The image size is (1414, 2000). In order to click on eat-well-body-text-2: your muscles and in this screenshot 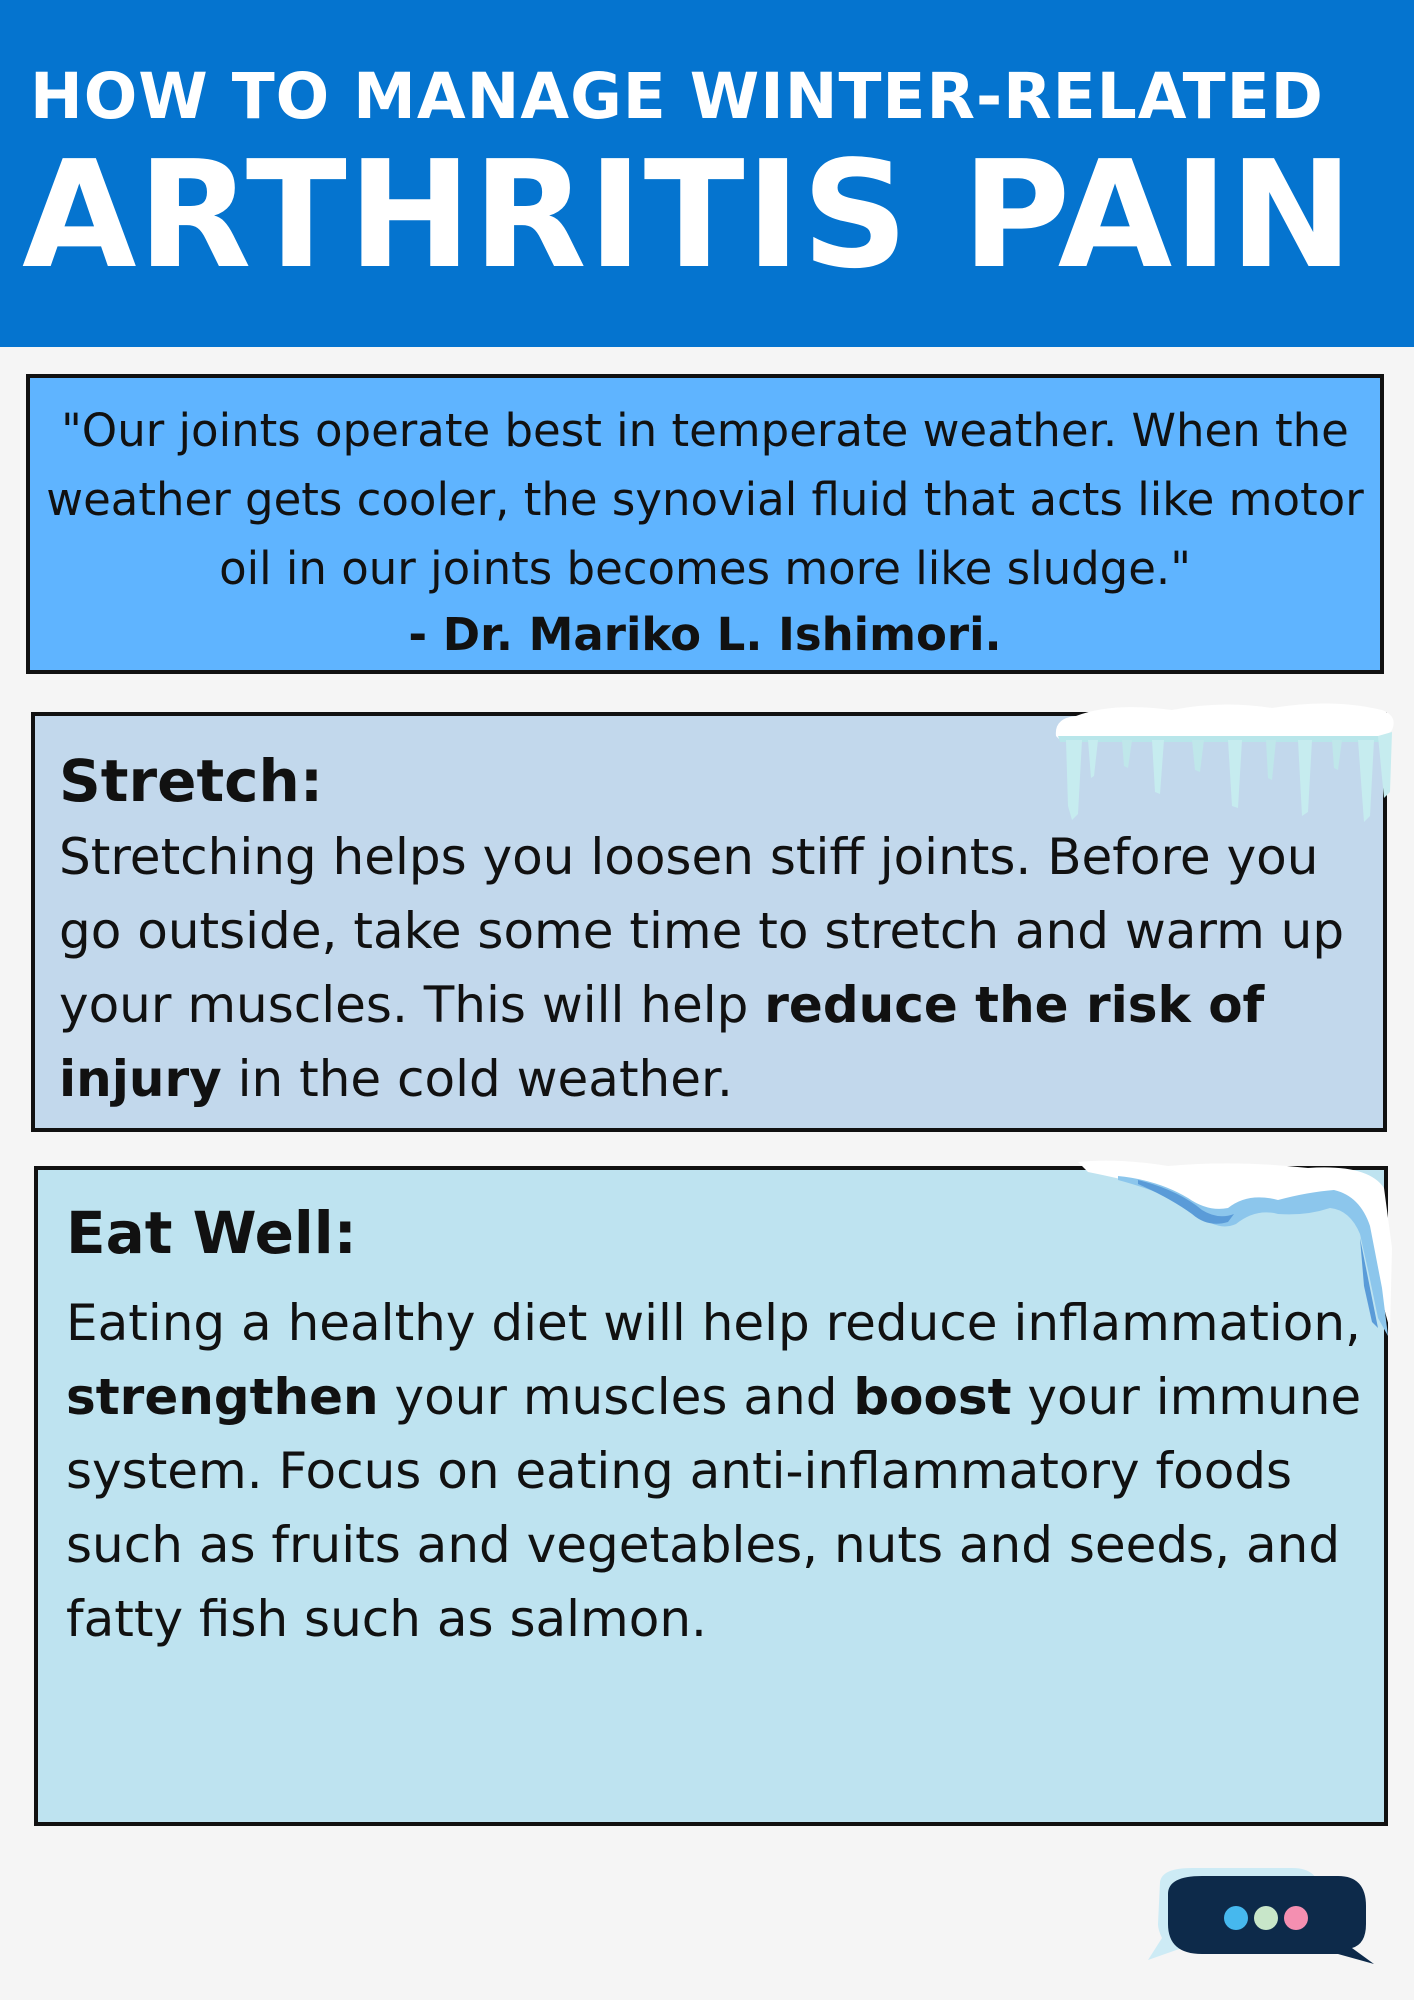, I will do `click(616, 1397)`.